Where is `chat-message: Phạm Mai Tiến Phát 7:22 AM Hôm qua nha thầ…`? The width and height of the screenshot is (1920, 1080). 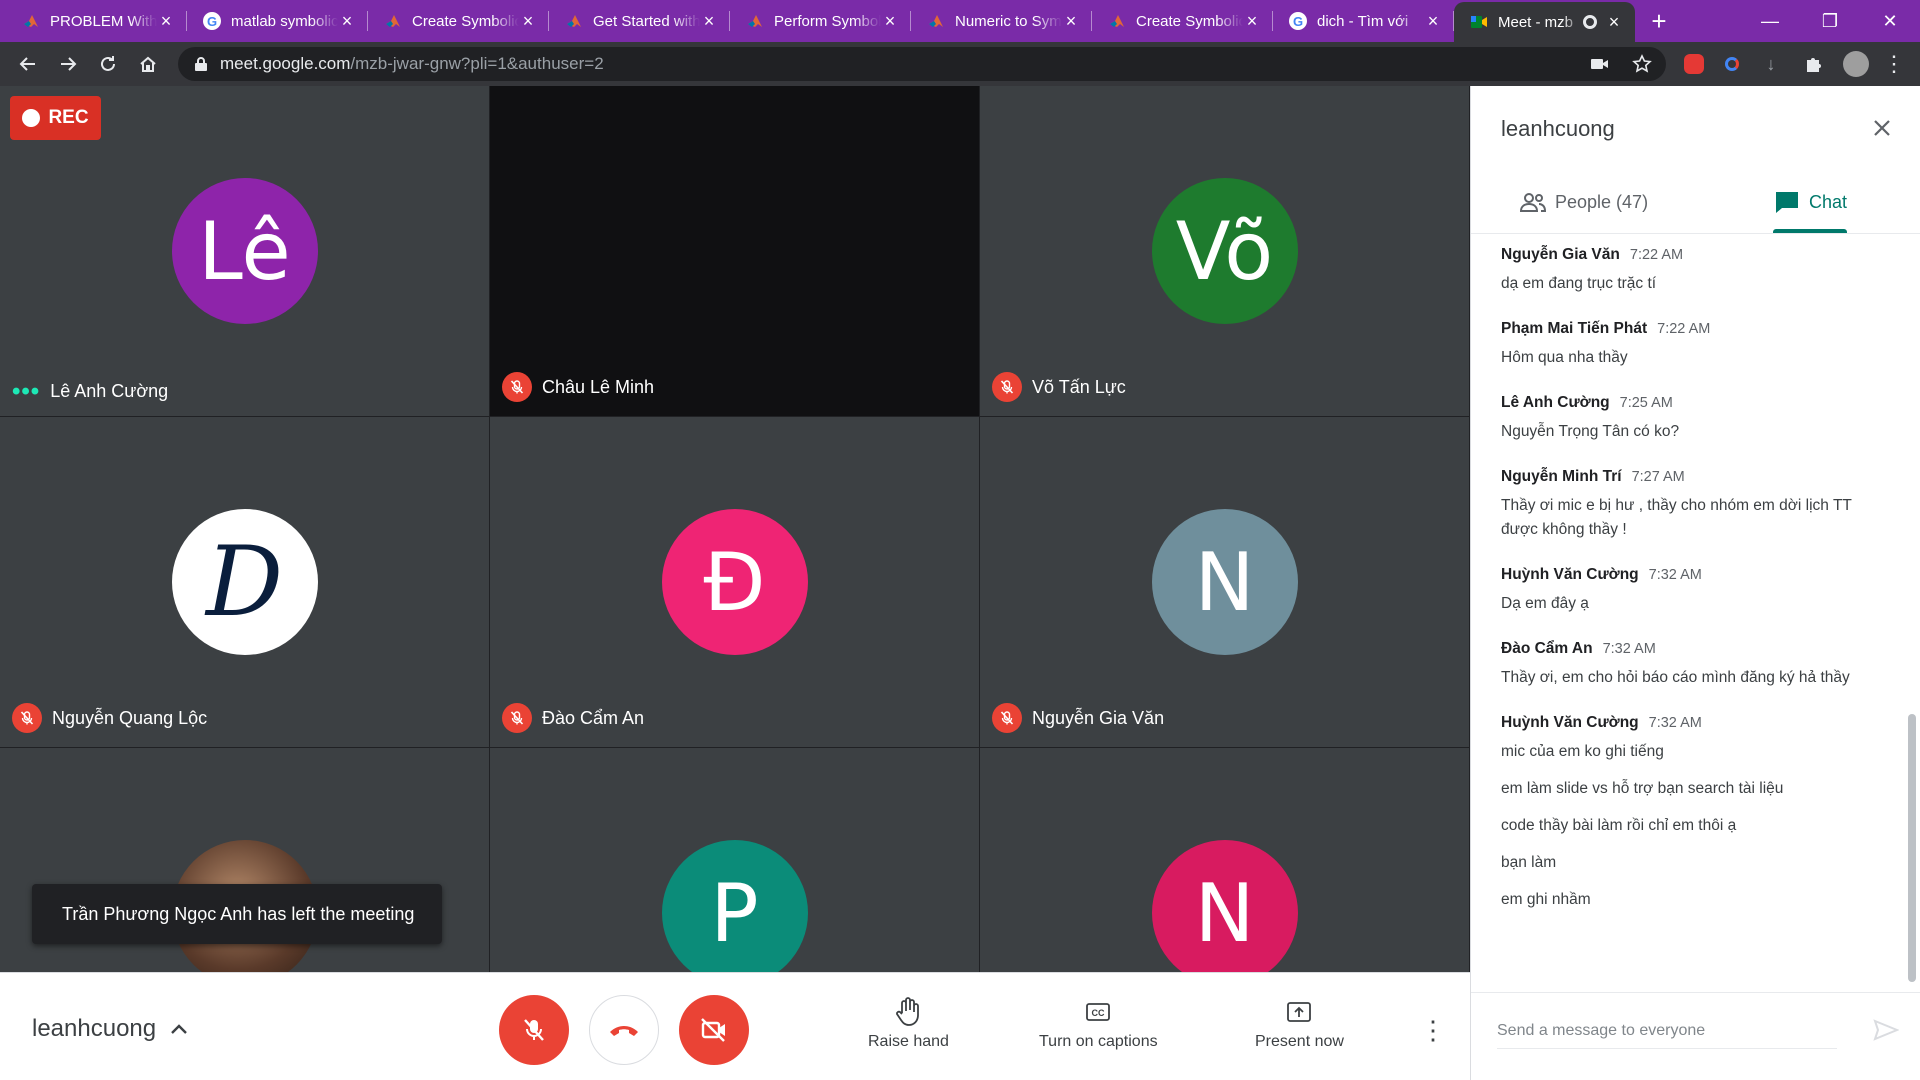
chat-message: Phạm Mai Tiến Phát 7:22 AM Hôm qua nha thầ… is located at coordinates (1696, 345).